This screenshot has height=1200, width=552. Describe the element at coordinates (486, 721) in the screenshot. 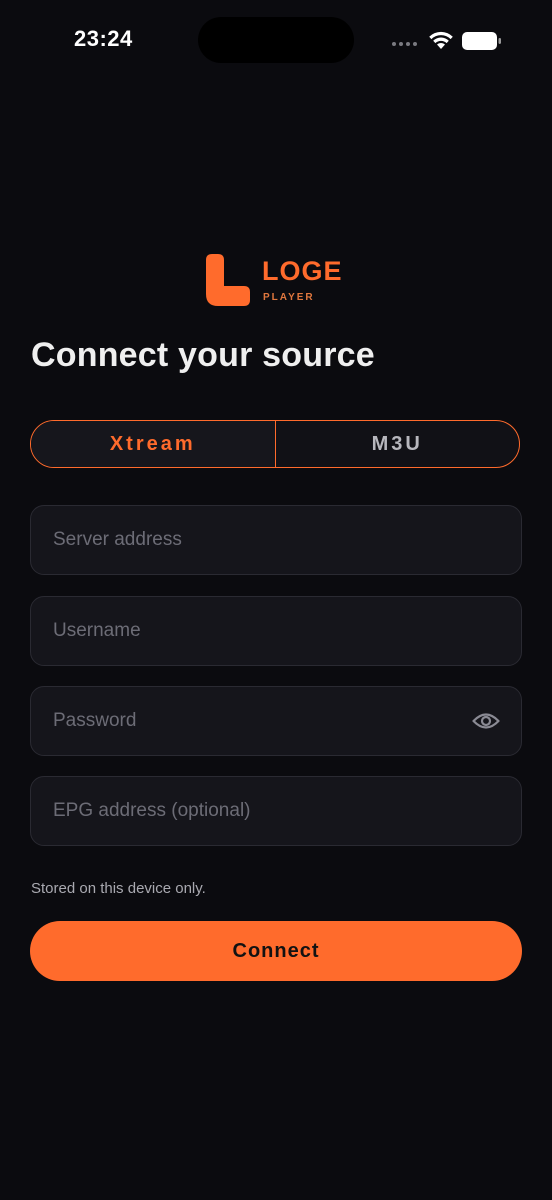

I see `eye-icon` at that location.